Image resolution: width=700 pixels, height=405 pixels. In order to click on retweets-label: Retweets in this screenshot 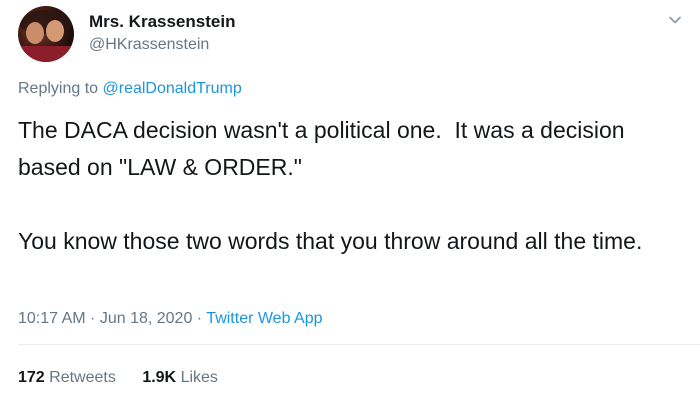, I will do `click(82, 377)`.